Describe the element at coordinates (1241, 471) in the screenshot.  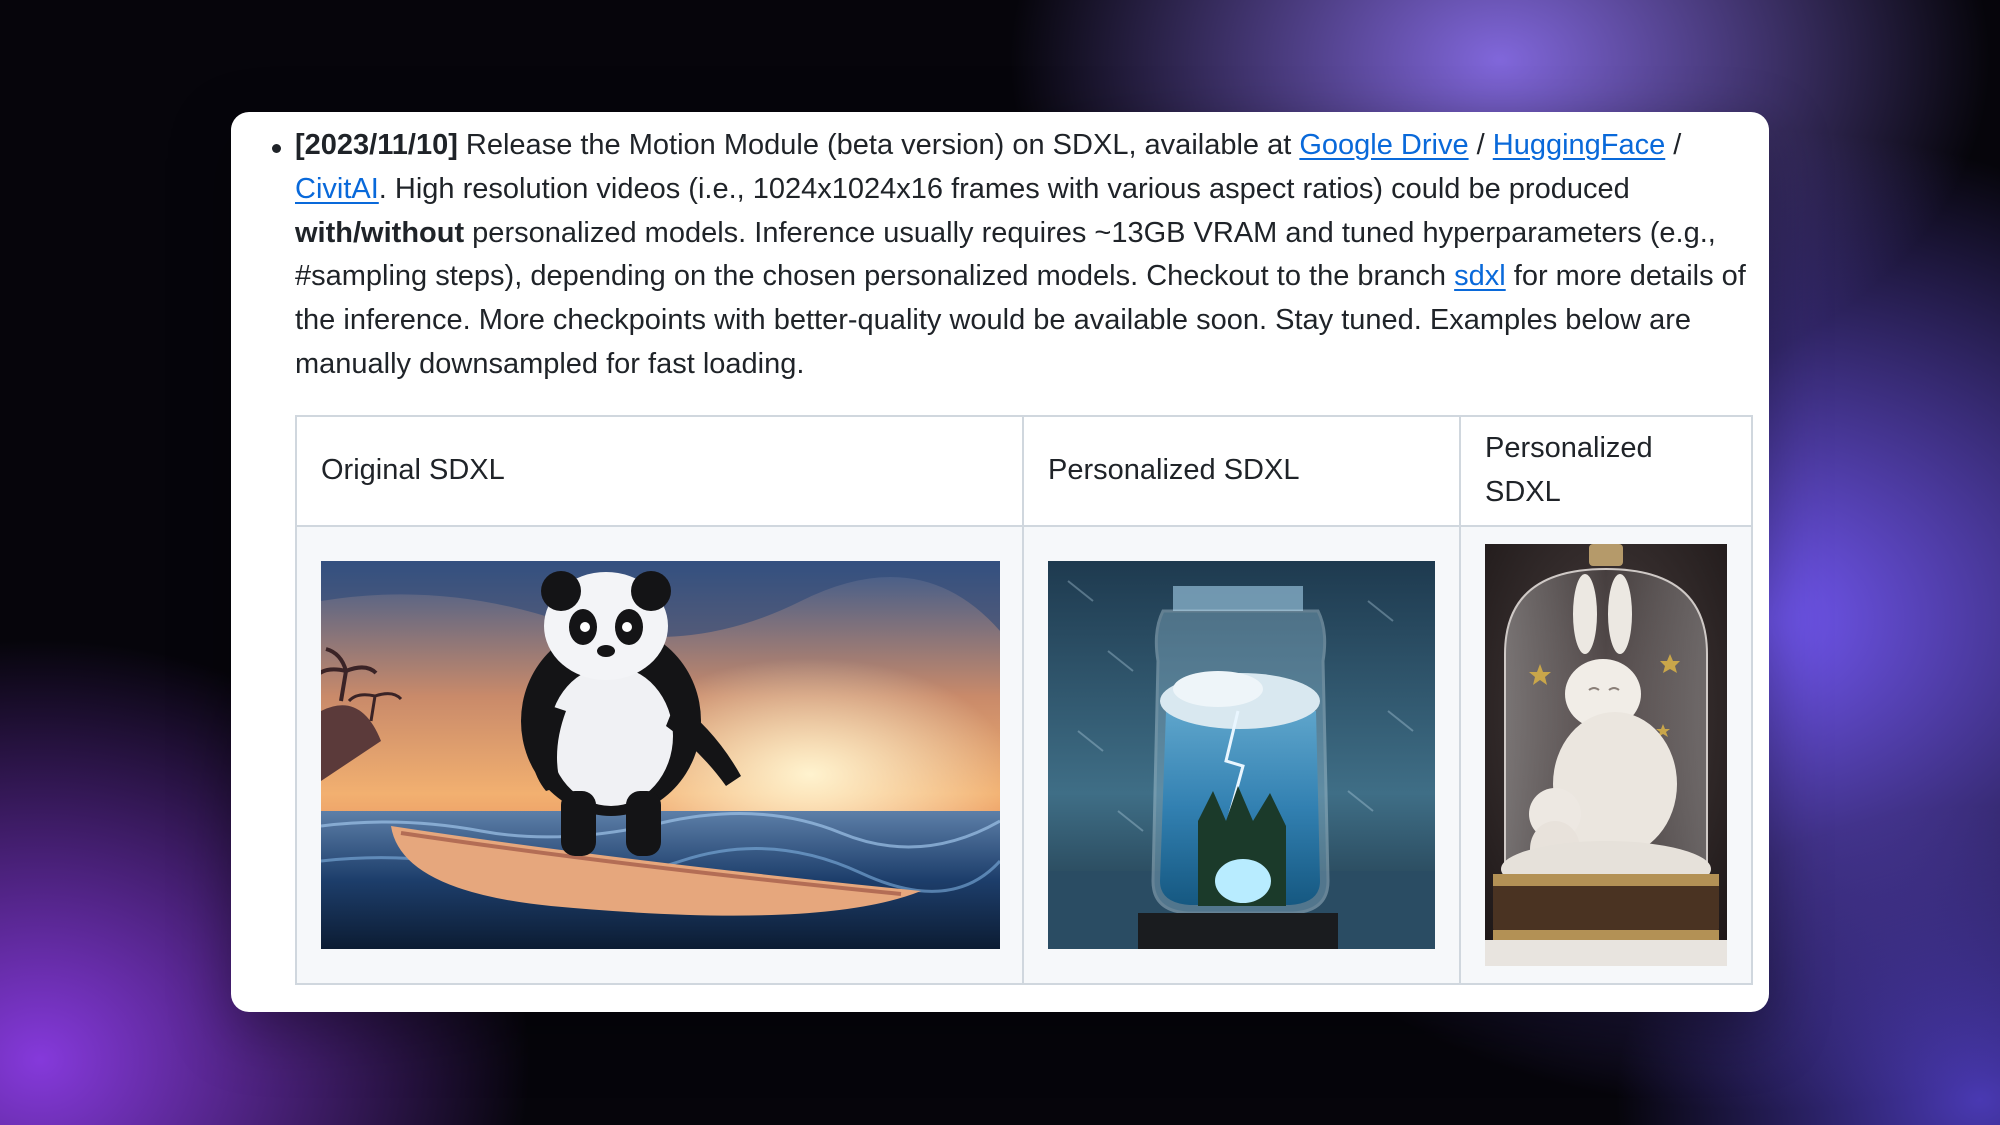
I see `header-personalized-sdxl-1: Personalized SDXL` at that location.